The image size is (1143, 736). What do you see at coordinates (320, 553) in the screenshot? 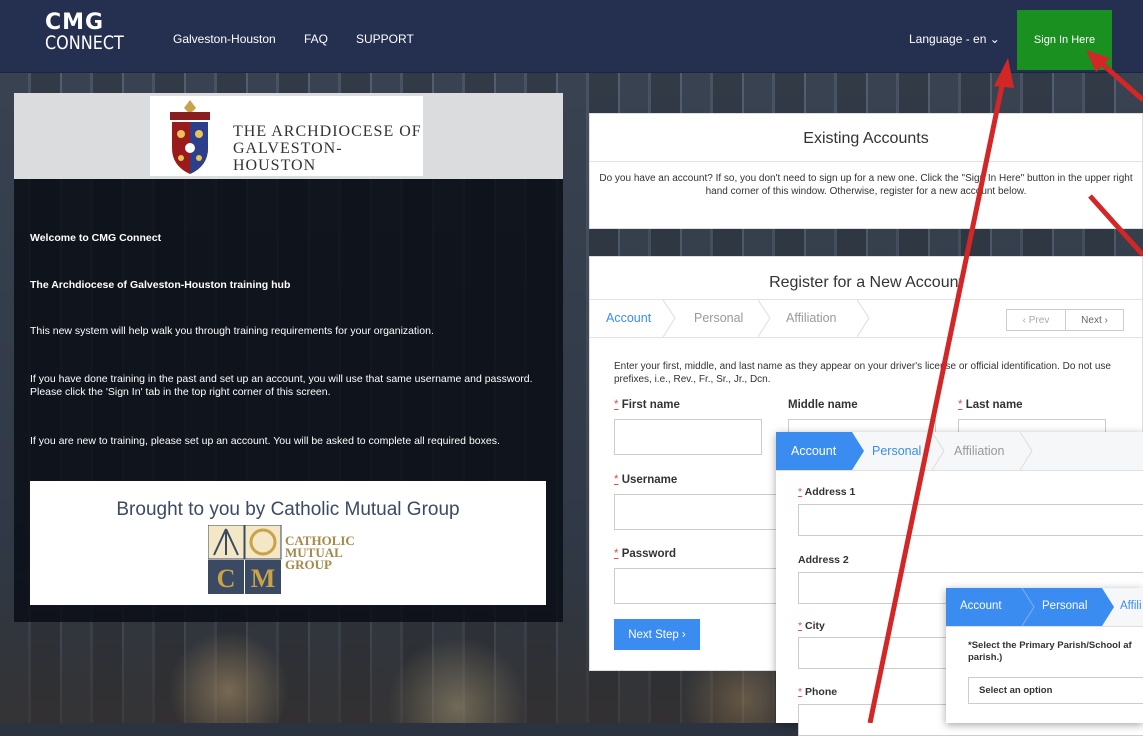
I see `catholic-mutual-wordmark: CATHOLIC MUTUAL GROUP` at bounding box center [320, 553].